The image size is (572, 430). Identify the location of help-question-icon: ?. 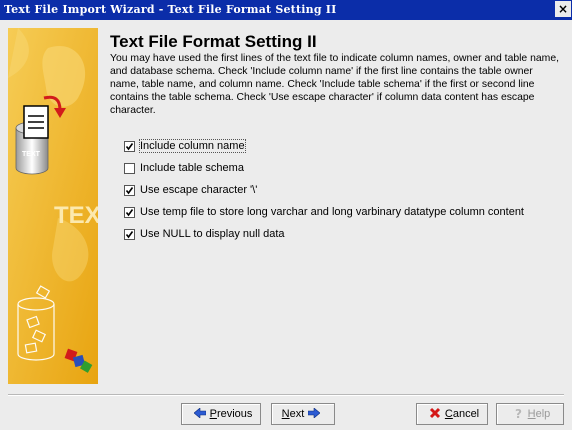
(519, 414).